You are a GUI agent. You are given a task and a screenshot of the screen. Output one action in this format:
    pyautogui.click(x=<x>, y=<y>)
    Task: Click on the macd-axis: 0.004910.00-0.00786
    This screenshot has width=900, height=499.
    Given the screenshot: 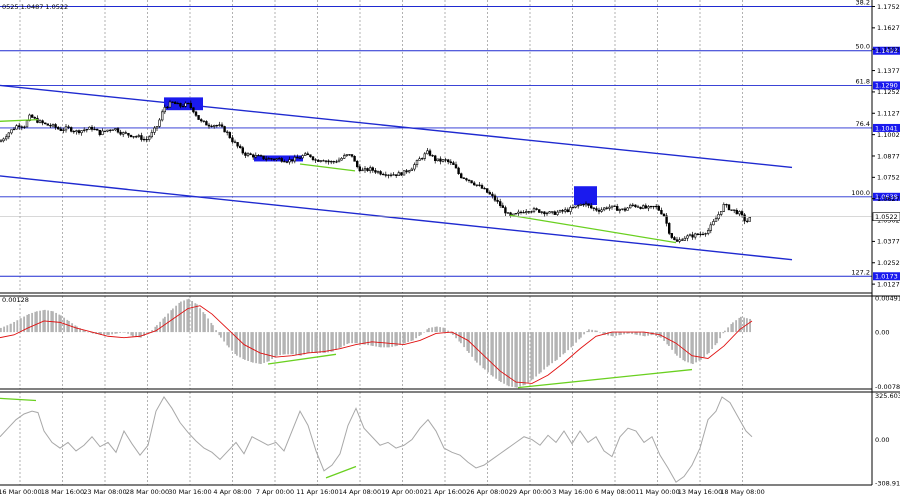 What is the action you would take?
    pyautogui.click(x=887, y=342)
    